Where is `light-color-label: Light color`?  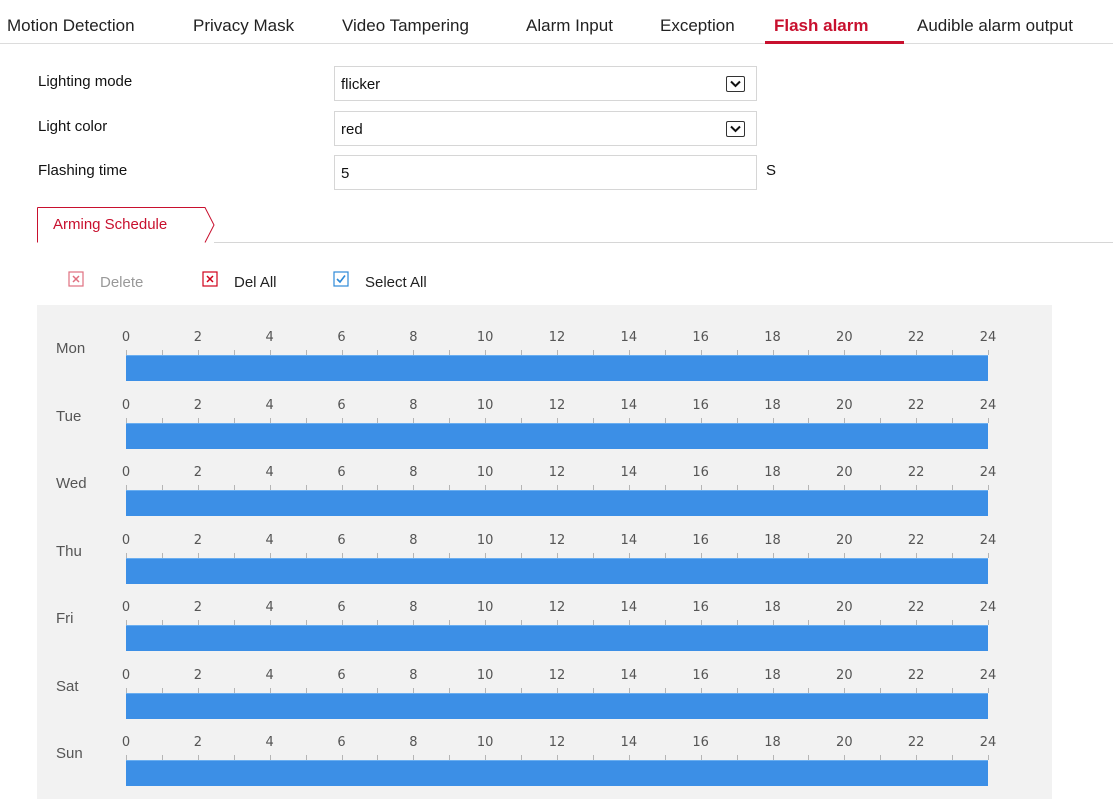 light-color-label: Light color is located at coordinates (73, 126).